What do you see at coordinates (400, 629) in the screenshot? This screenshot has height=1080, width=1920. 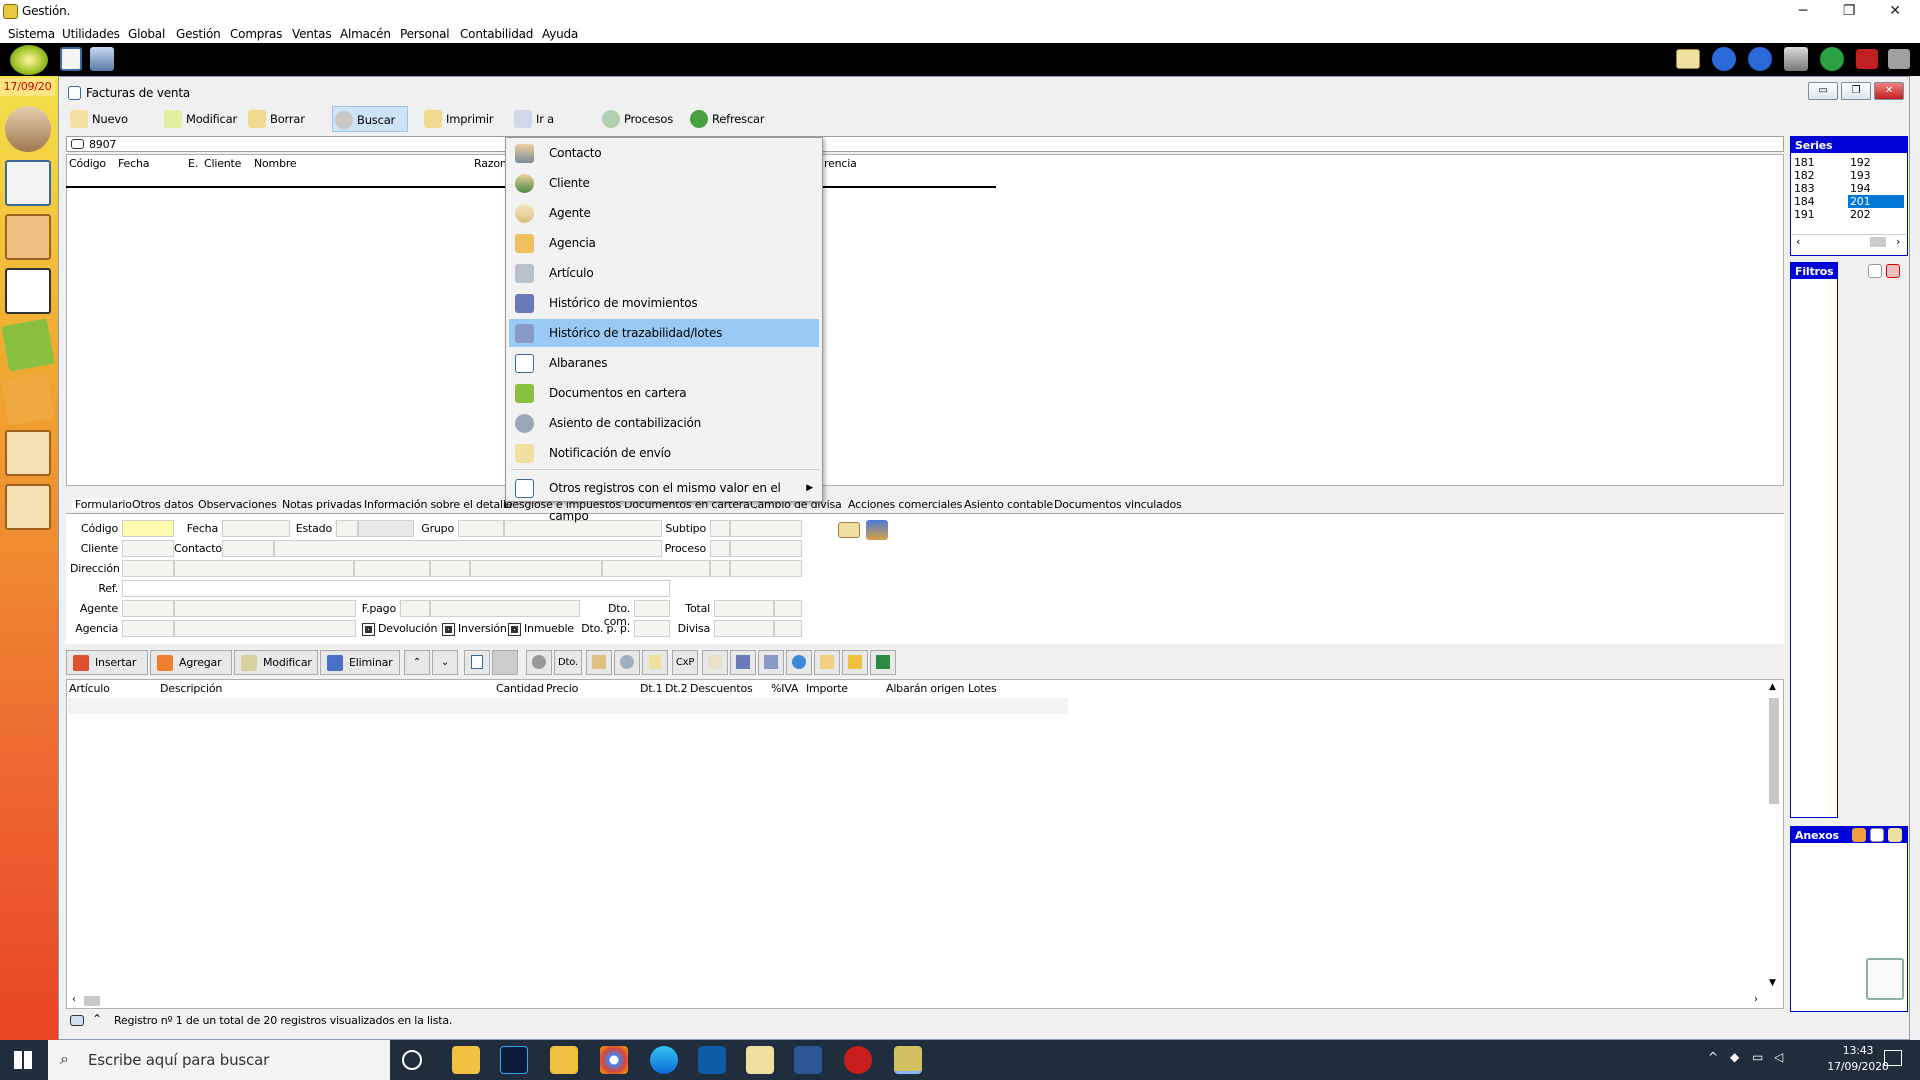 I see `devolucion-checkbox: Devolución` at bounding box center [400, 629].